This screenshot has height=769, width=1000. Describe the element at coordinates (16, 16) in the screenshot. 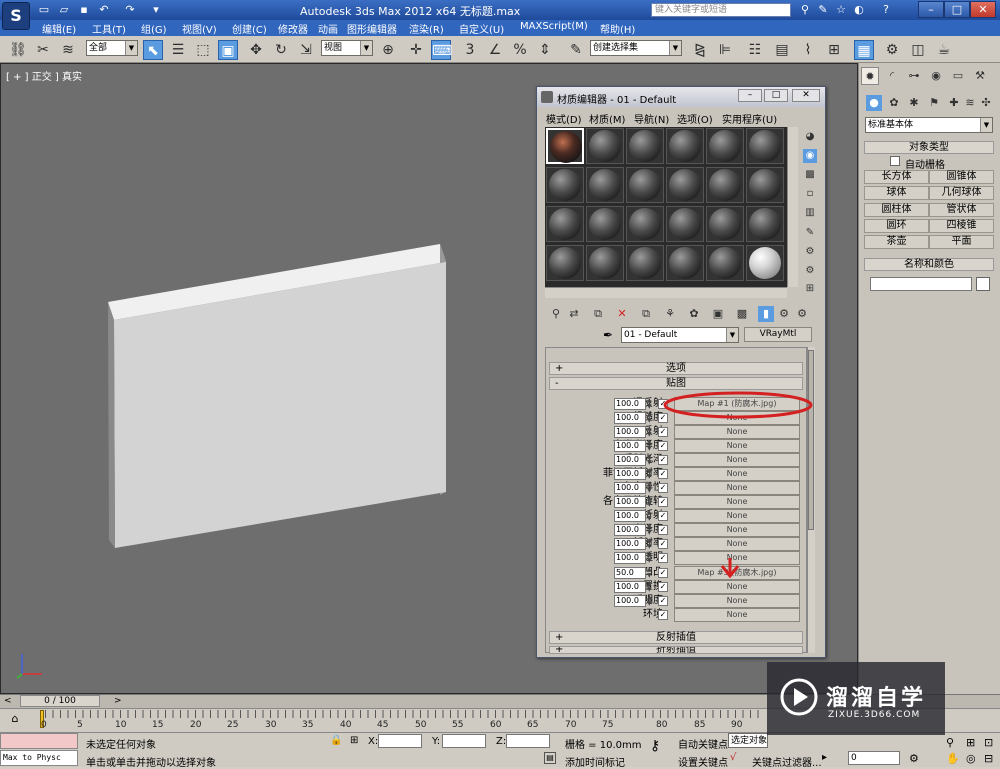

I see `app-logo-icon: S` at that location.